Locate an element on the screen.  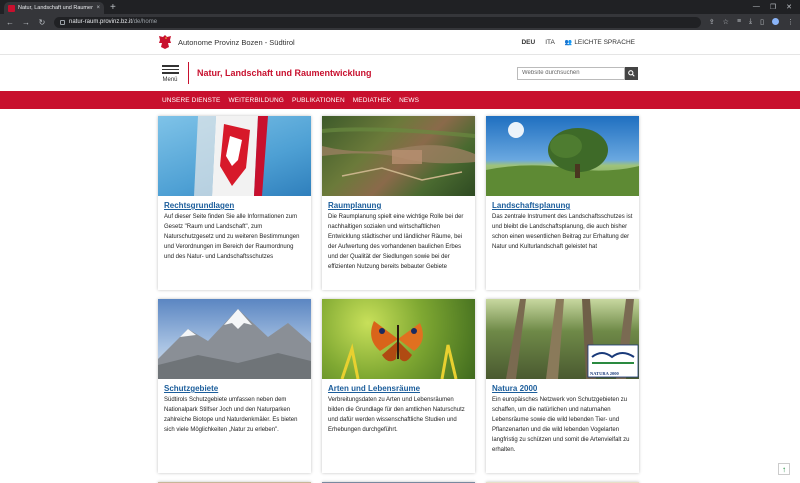
minimize-icon: — is located at coordinates (756, 7).